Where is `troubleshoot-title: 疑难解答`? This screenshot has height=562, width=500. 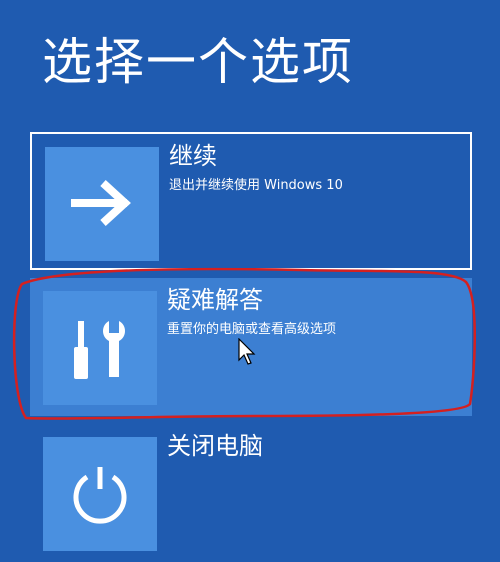 troubleshoot-title: 疑难解答 is located at coordinates (215, 300).